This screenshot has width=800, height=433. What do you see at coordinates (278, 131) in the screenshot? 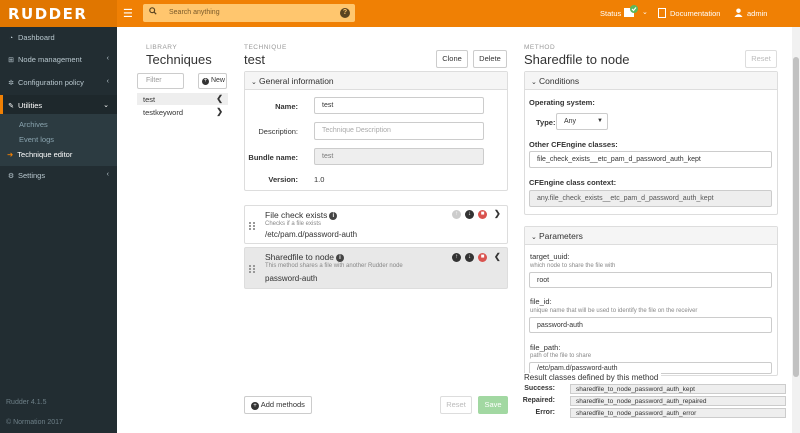
I see `description-label: Description:` at bounding box center [278, 131].